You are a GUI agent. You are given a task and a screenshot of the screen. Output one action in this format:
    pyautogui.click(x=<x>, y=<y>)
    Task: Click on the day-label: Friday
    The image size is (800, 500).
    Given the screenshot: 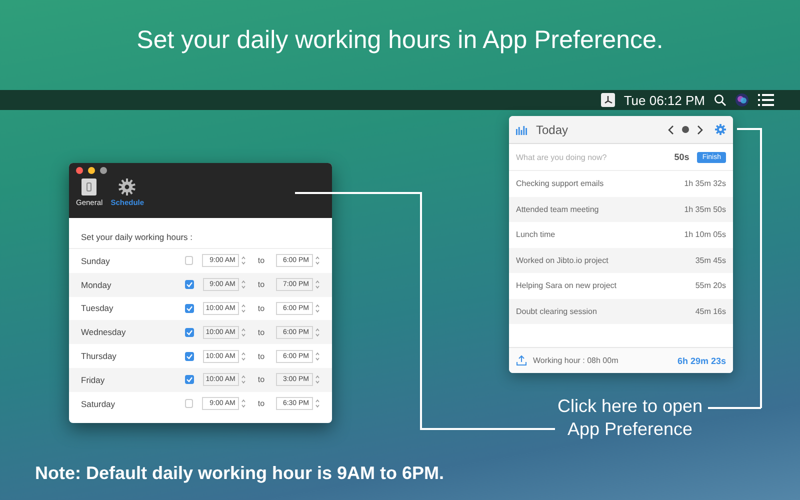 What is the action you would take?
    pyautogui.click(x=93, y=379)
    